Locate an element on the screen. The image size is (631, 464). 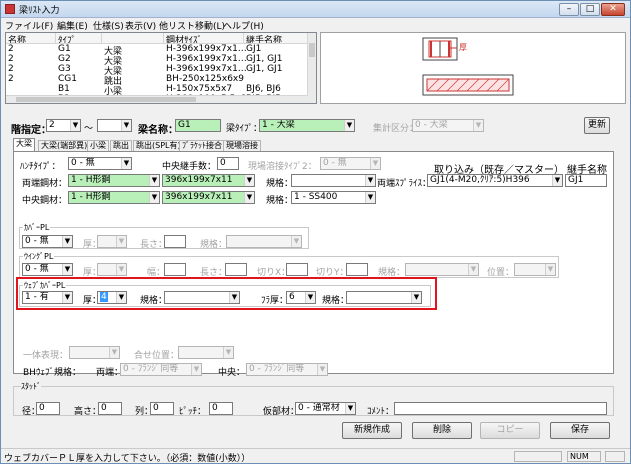
floor-from-select: 2 ▼ is located at coordinates (63, 125).